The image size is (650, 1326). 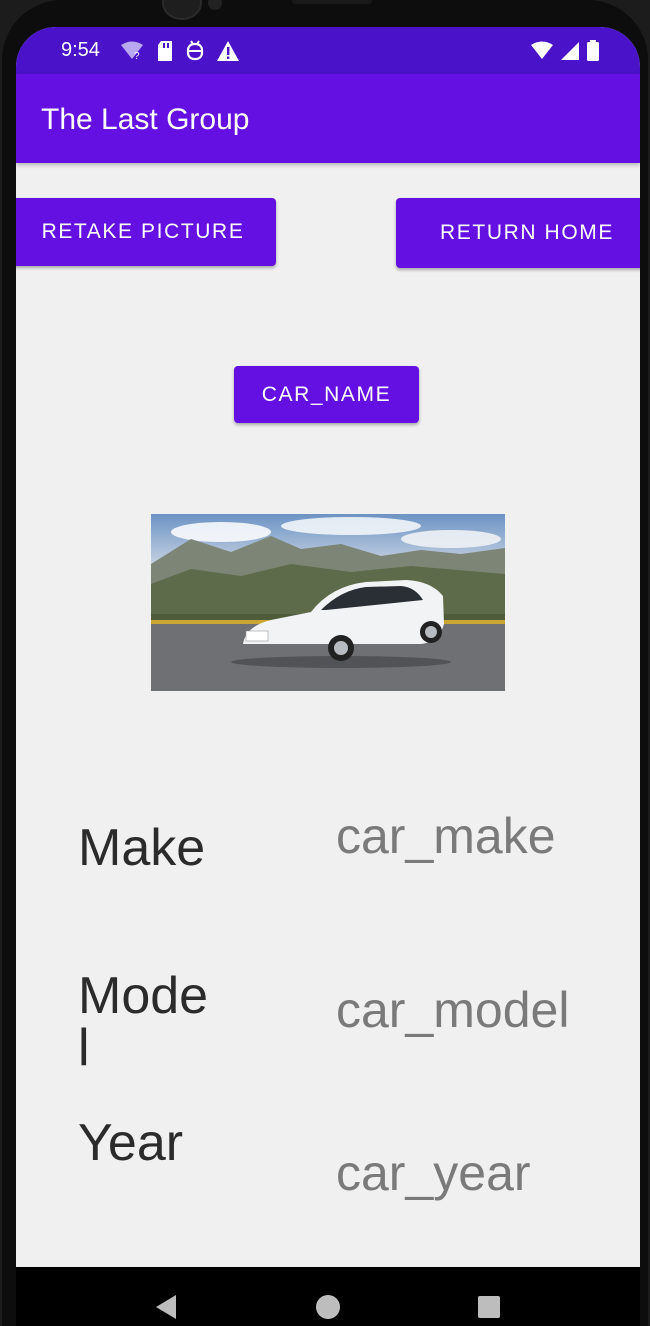 I want to click on wifi-icon, so click(x=542, y=50).